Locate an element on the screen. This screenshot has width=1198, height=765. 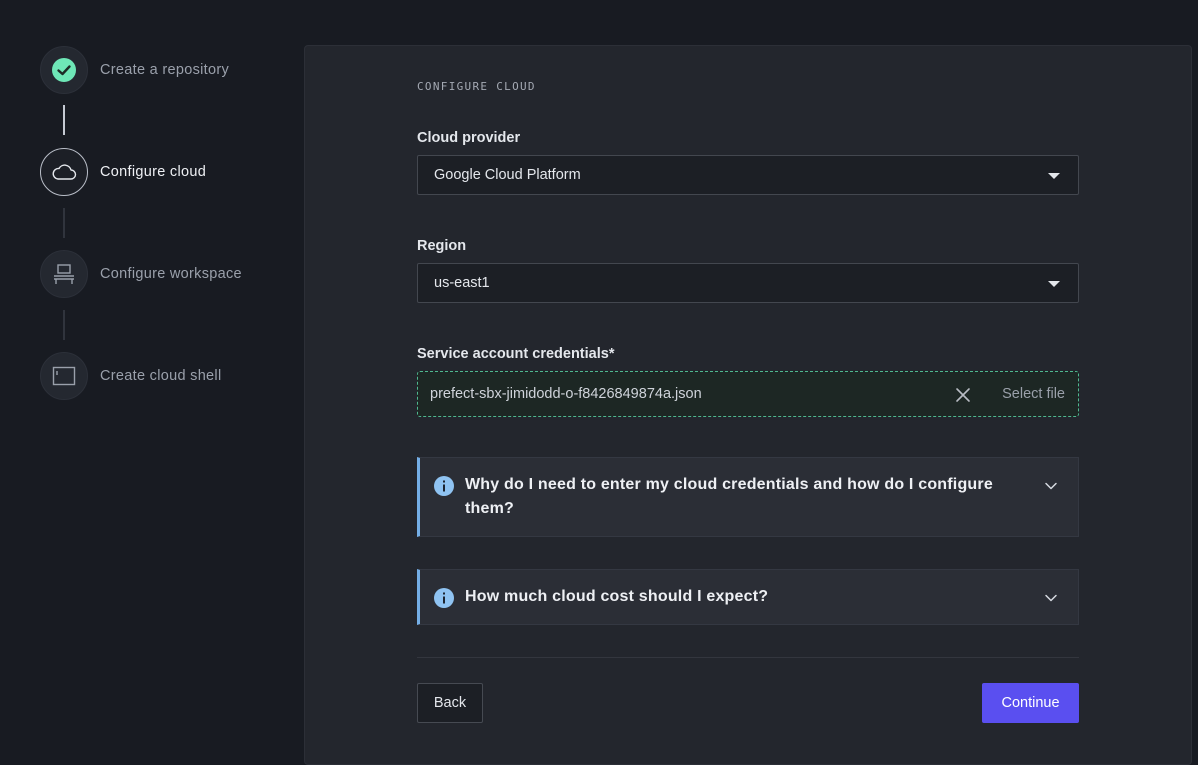
workstation-icon is located at coordinates (64, 274).